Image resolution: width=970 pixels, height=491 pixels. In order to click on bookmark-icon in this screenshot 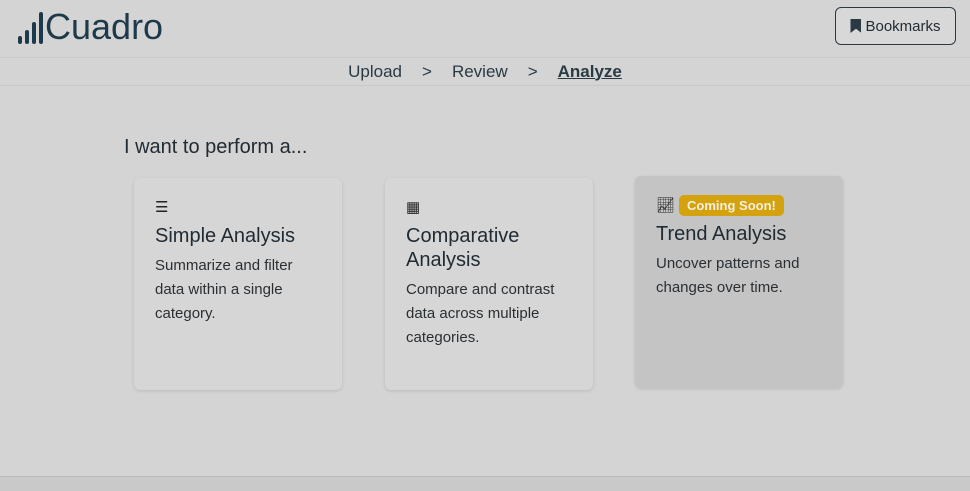, I will do `click(856, 26)`.